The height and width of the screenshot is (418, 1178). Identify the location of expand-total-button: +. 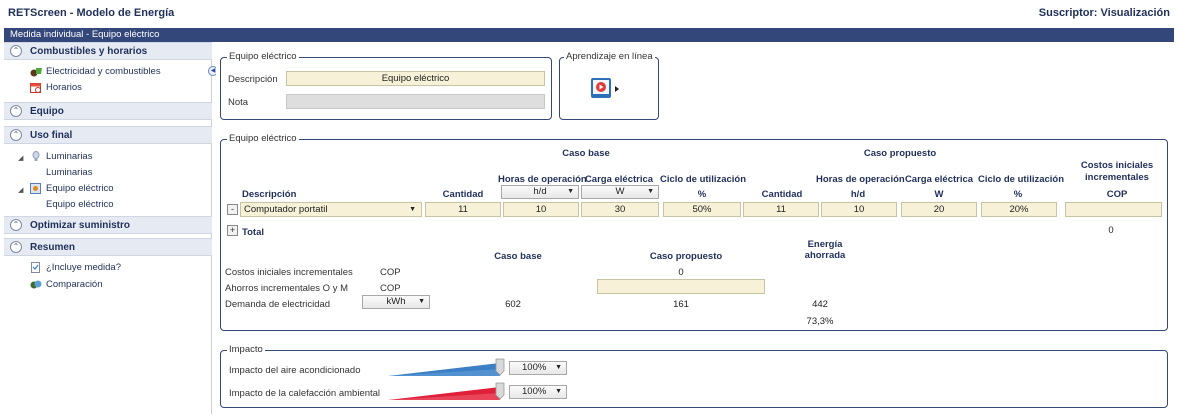
(232, 230).